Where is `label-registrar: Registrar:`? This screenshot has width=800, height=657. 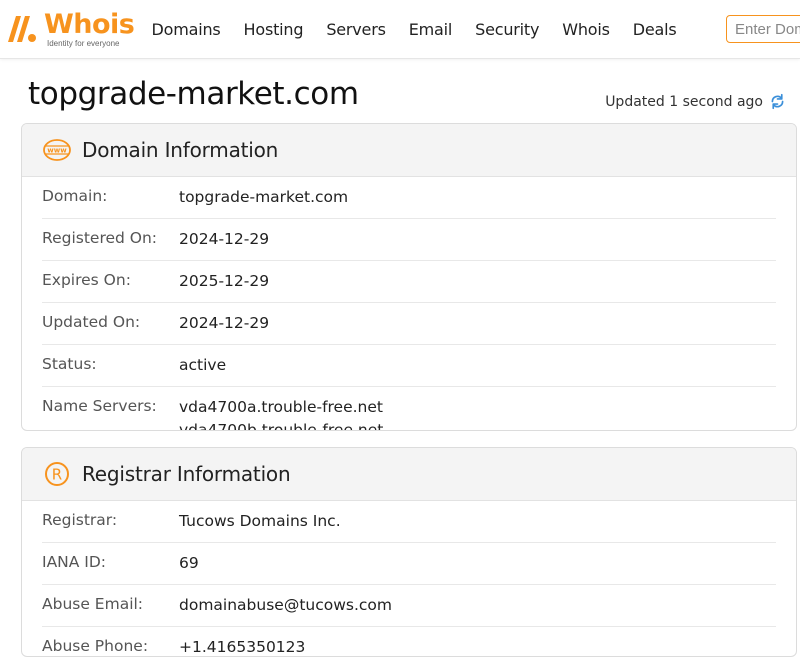 label-registrar: Registrar: is located at coordinates (80, 520).